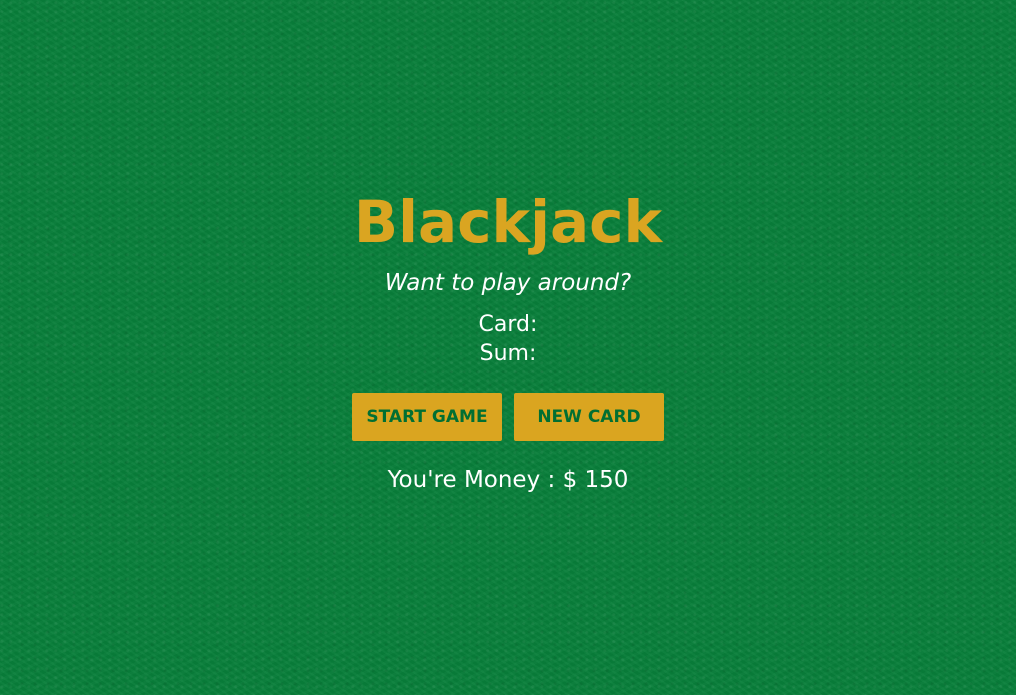 The image size is (1016, 695). I want to click on start-game-button: START GAME, so click(427, 417).